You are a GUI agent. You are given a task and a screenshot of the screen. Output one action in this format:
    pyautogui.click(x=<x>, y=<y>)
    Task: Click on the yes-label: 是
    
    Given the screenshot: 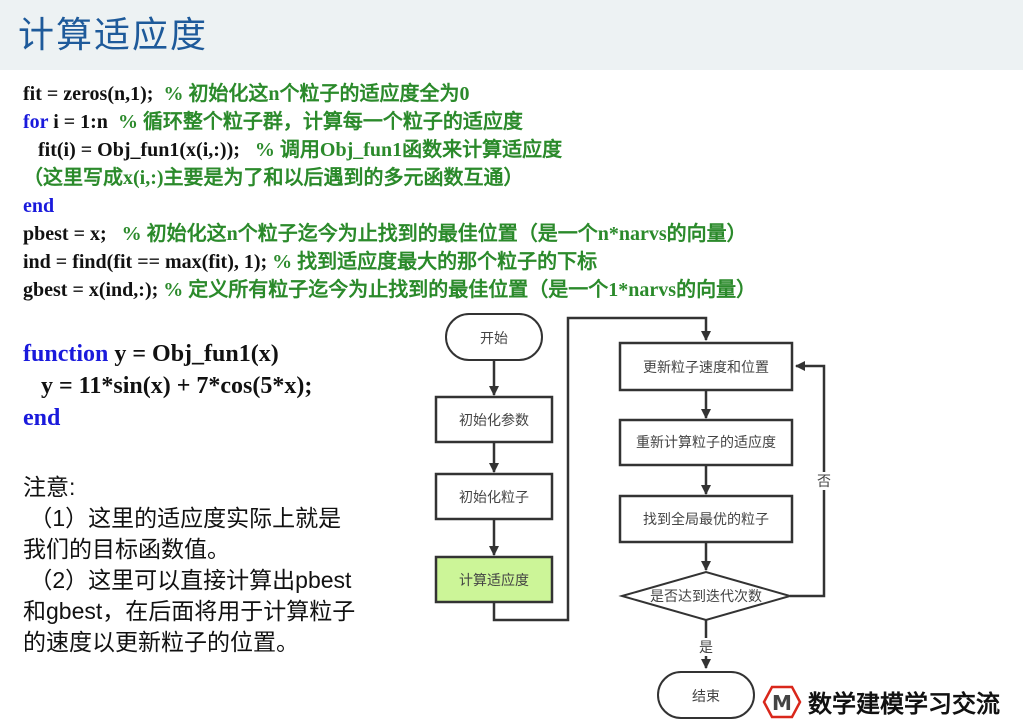 What is the action you would take?
    pyautogui.click(x=706, y=648)
    